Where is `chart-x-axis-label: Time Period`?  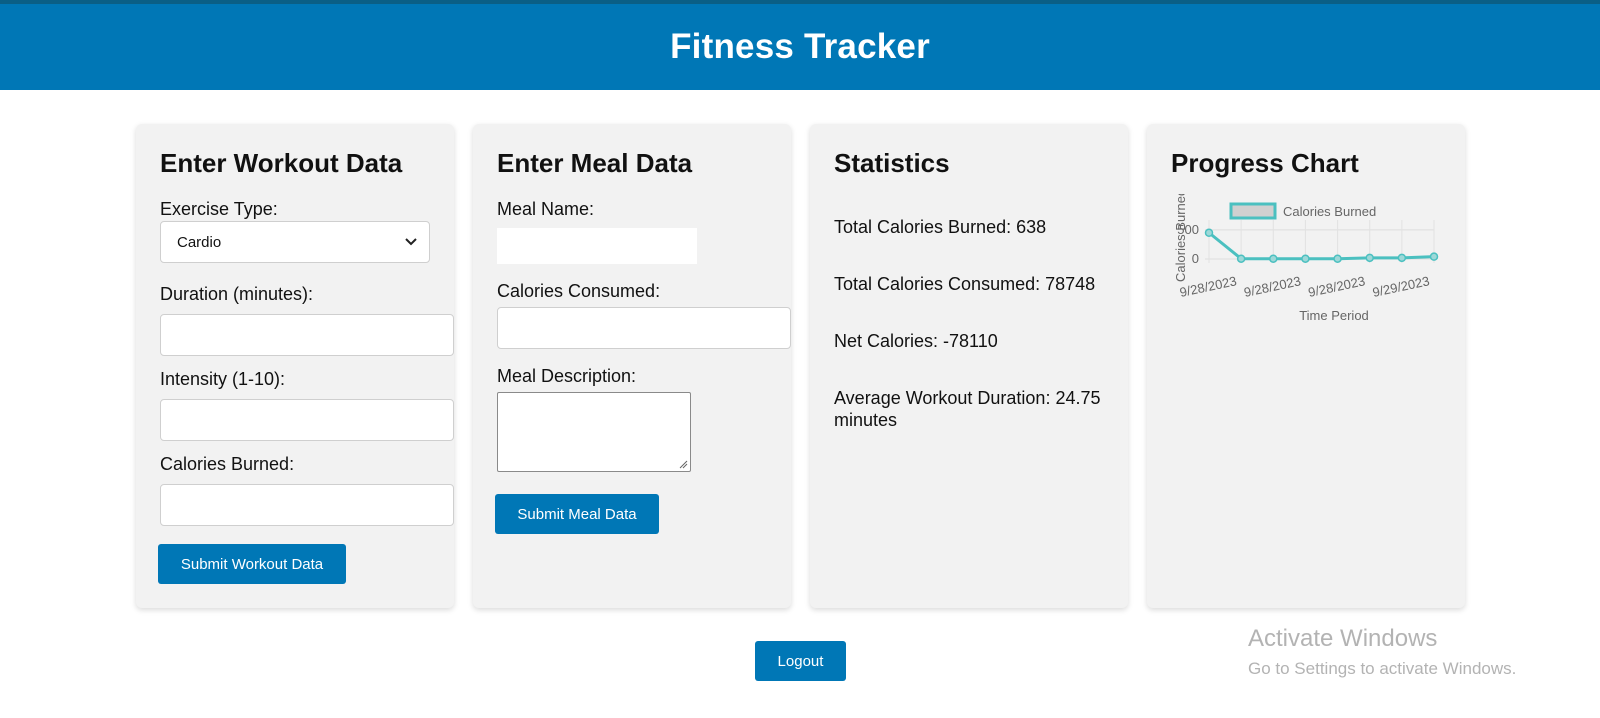 chart-x-axis-label: Time Period is located at coordinates (1334, 315).